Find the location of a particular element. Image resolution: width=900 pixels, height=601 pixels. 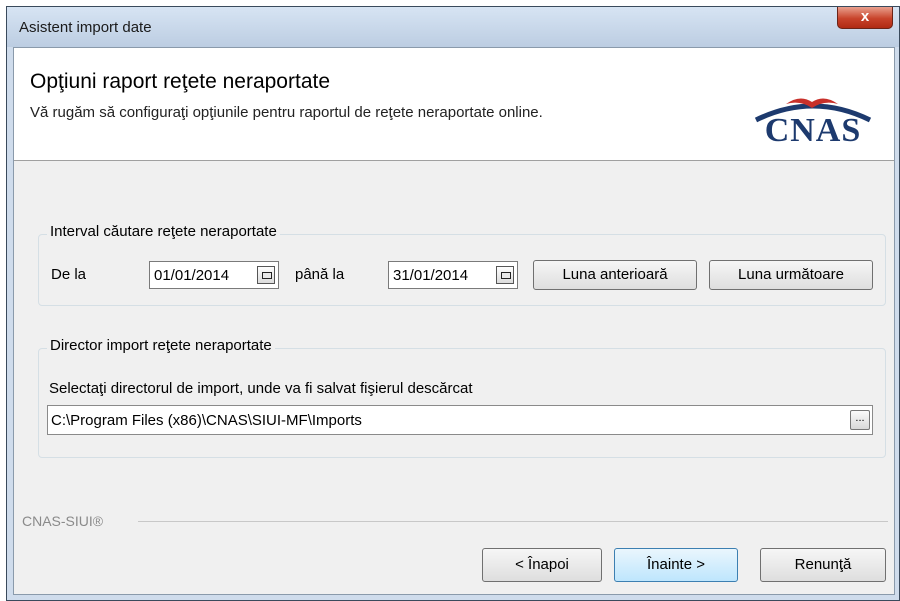

close-icon: x is located at coordinates (865, 16).